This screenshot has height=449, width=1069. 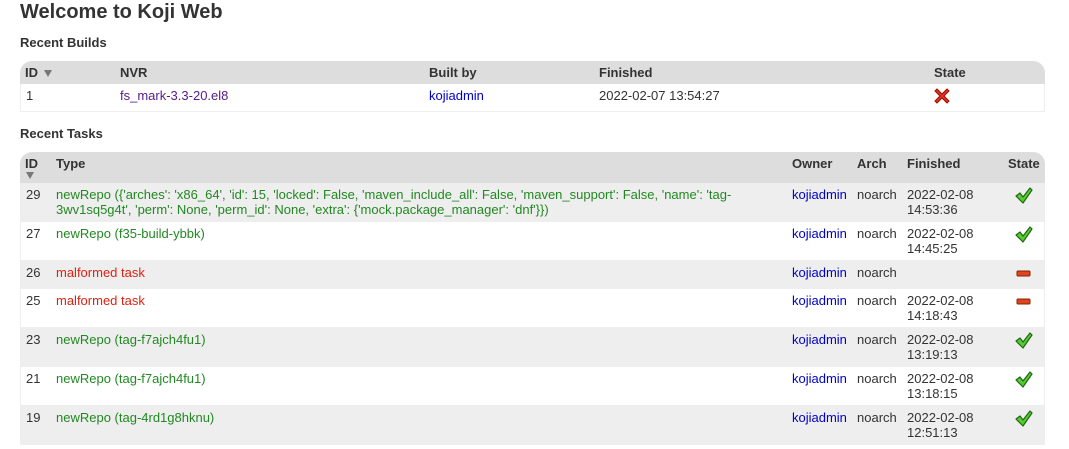 What do you see at coordinates (942, 97) in the screenshot?
I see `failed-icon` at bounding box center [942, 97].